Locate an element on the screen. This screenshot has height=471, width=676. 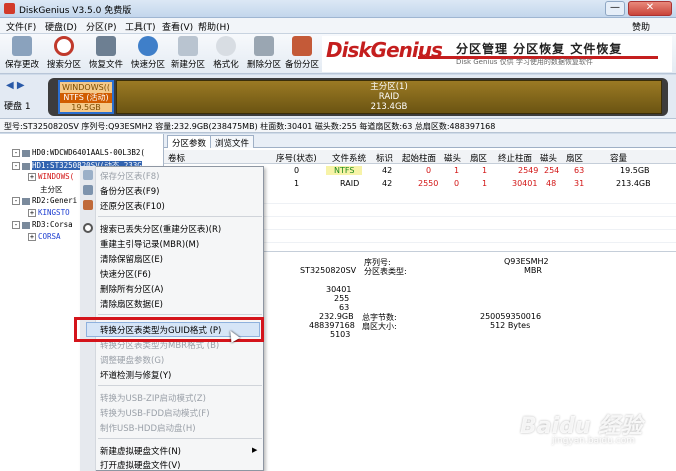
menu-item-delete-all-partitions: 删除所有分区(A) is located at coordinates (131, 289).